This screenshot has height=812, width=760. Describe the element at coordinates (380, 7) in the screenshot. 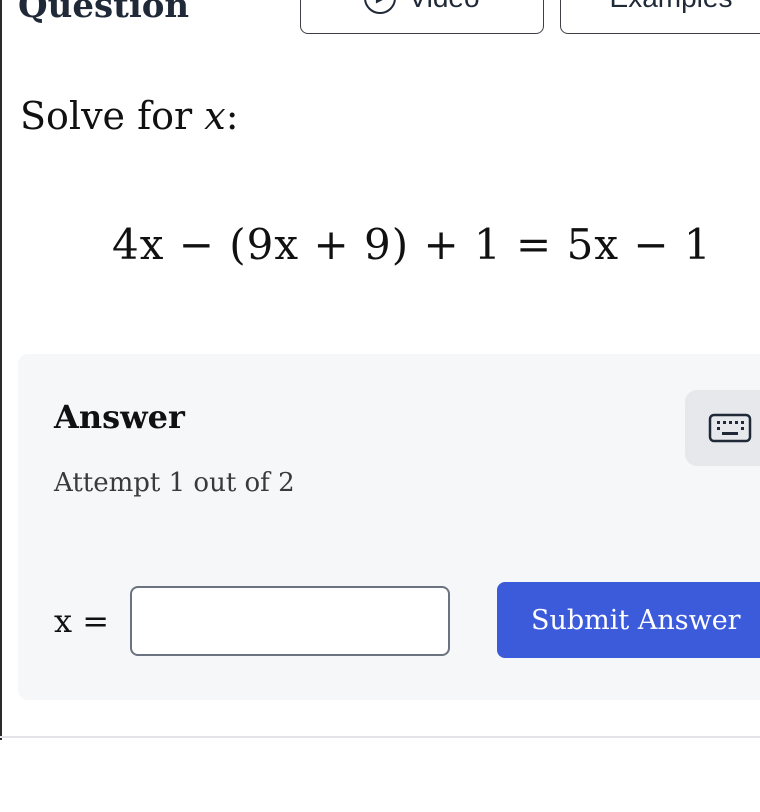

I see `play-circle-icon: ▶` at that location.